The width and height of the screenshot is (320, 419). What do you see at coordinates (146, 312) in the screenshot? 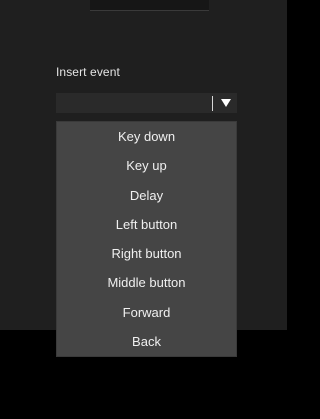
I see `dropdown-item-forward: Forward` at bounding box center [146, 312].